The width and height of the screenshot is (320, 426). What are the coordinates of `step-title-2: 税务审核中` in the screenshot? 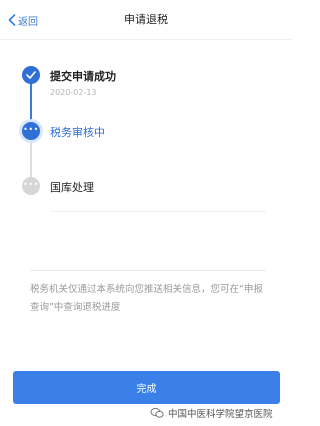 It's located at (77, 132).